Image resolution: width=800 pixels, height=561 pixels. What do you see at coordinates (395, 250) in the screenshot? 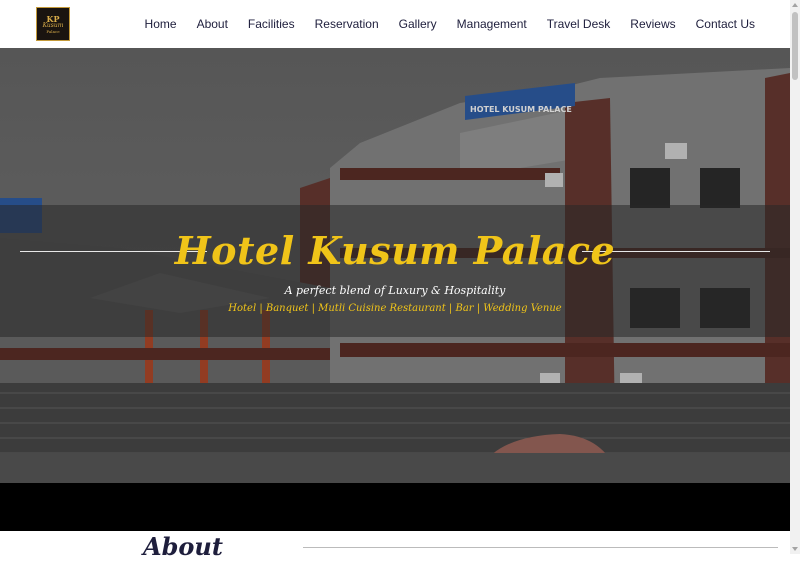
I see `hero-title: Hotel Kusum Palace` at bounding box center [395, 250].